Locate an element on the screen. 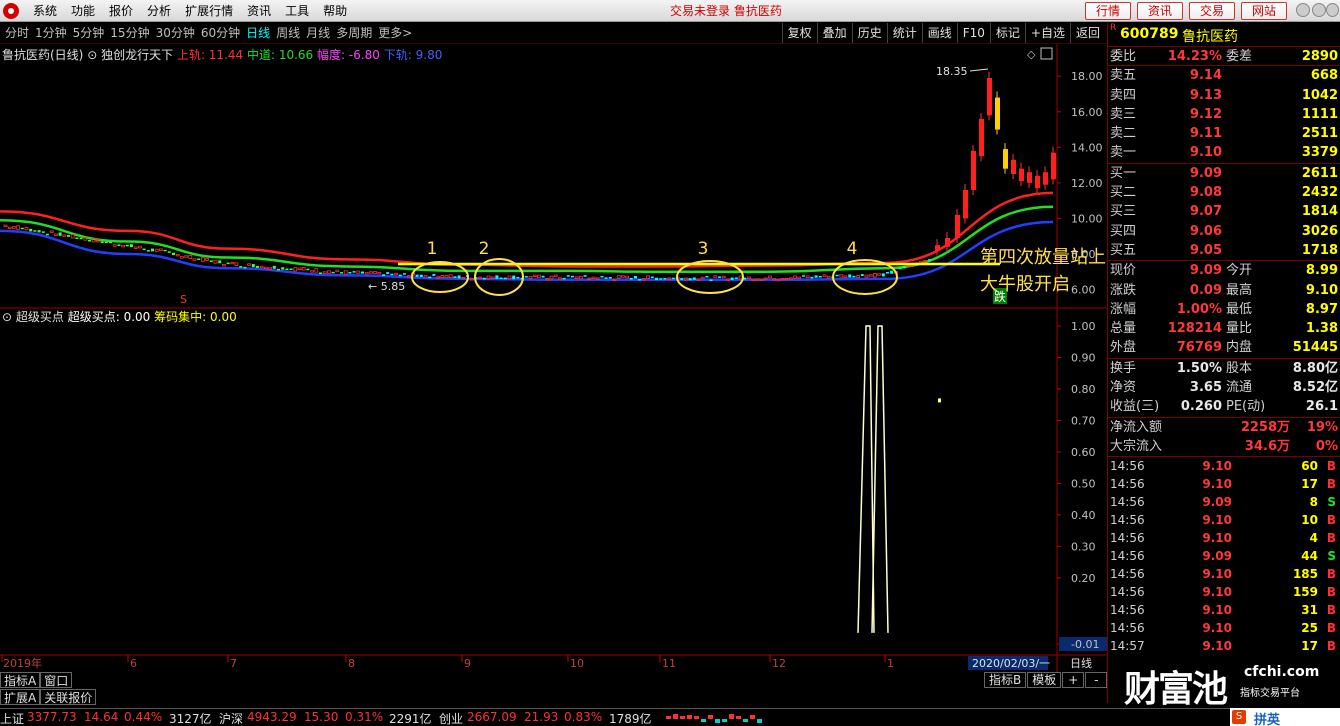 This screenshot has height=726, width=1340. high-price-arrow is located at coordinates (979, 70).